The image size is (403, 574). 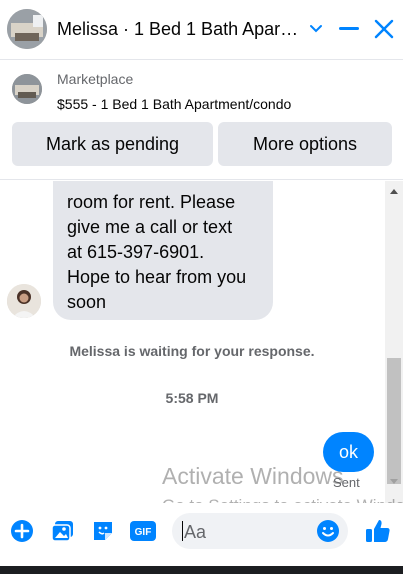 I want to click on waiting-notice: Melissa is waiting for your response., so click(x=192, y=351).